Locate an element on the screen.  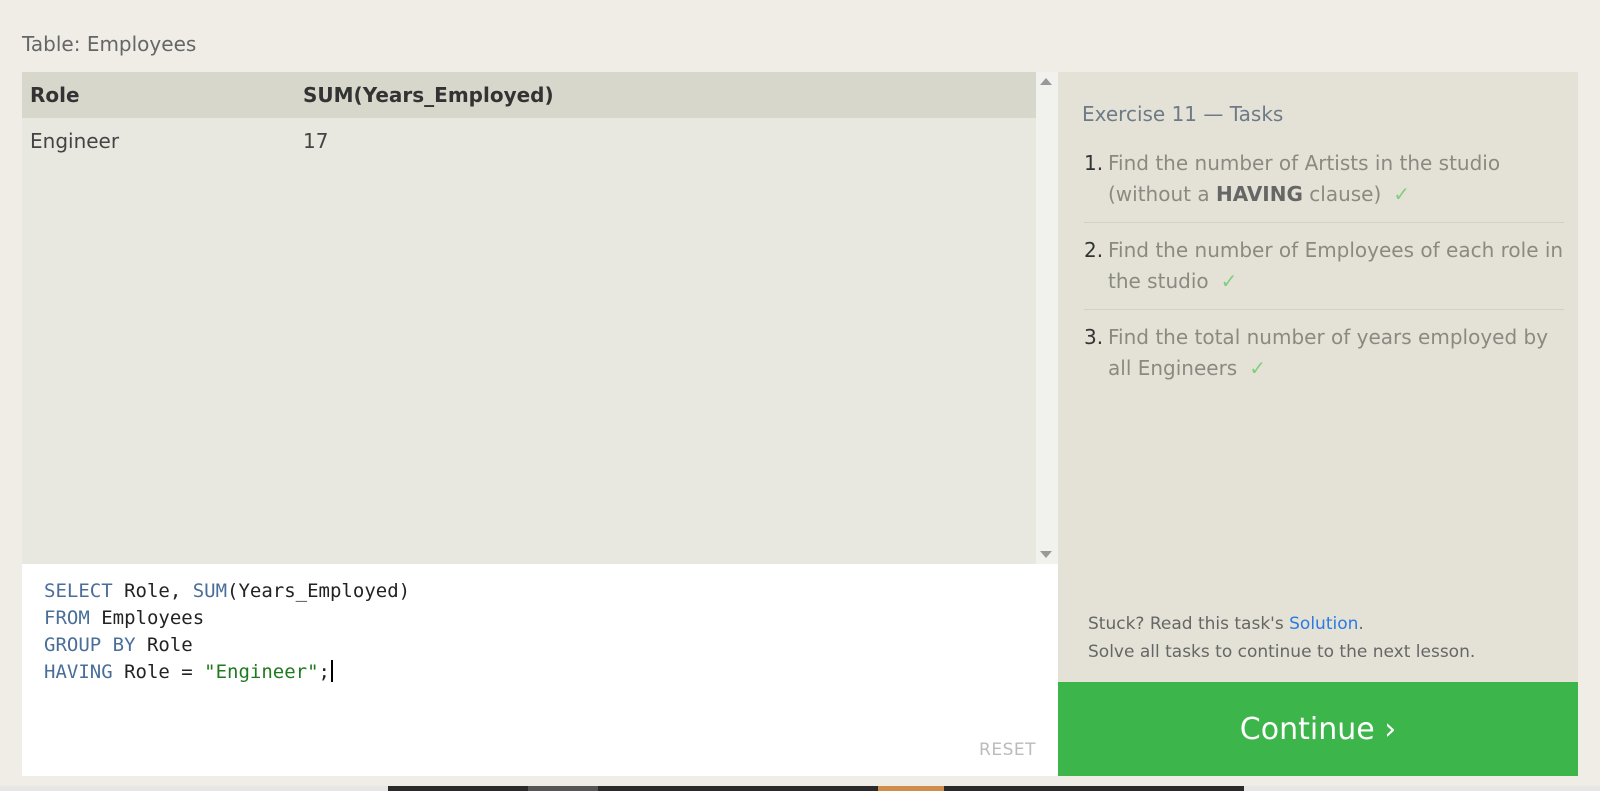
column-header-role: Role is located at coordinates (55, 95).